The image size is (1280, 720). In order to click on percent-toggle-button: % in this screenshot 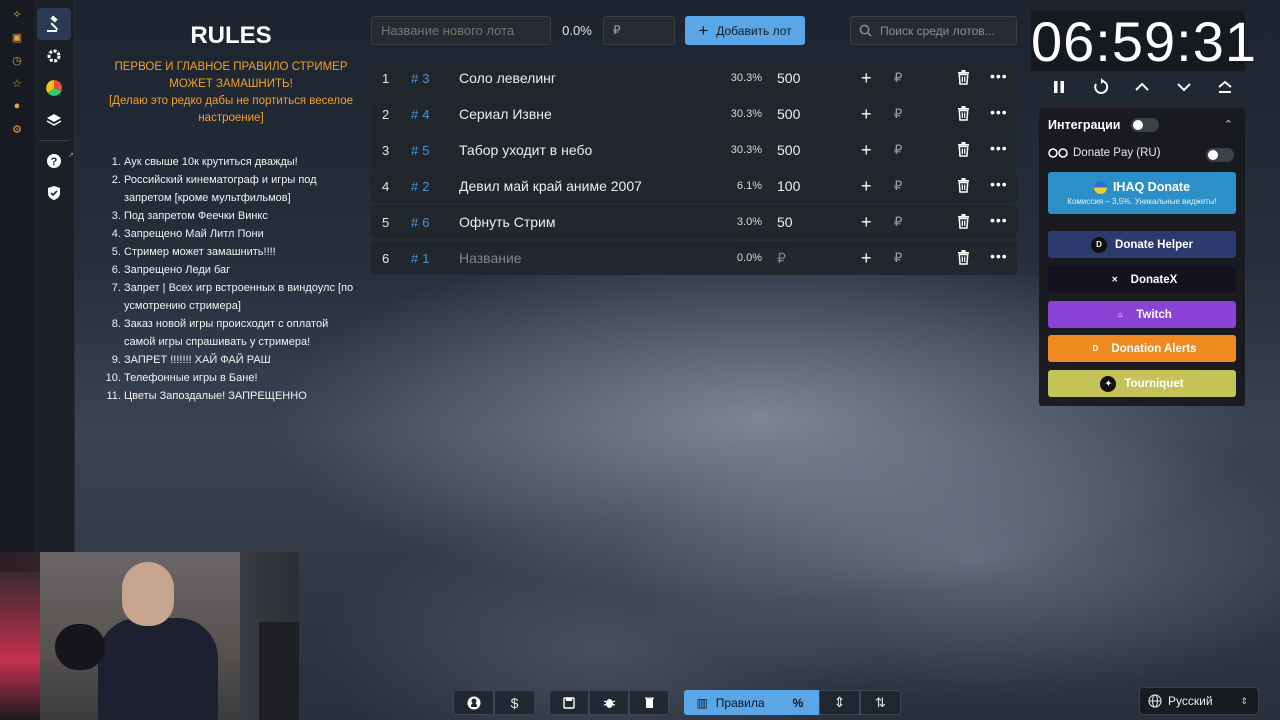, I will do `click(798, 702)`.